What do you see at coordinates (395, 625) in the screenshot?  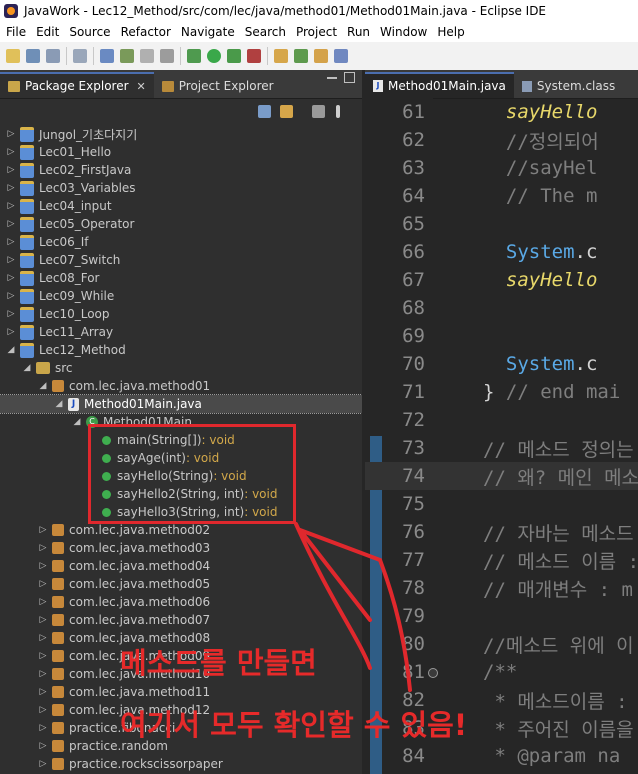 I see `arrow-line-shape` at bounding box center [395, 625].